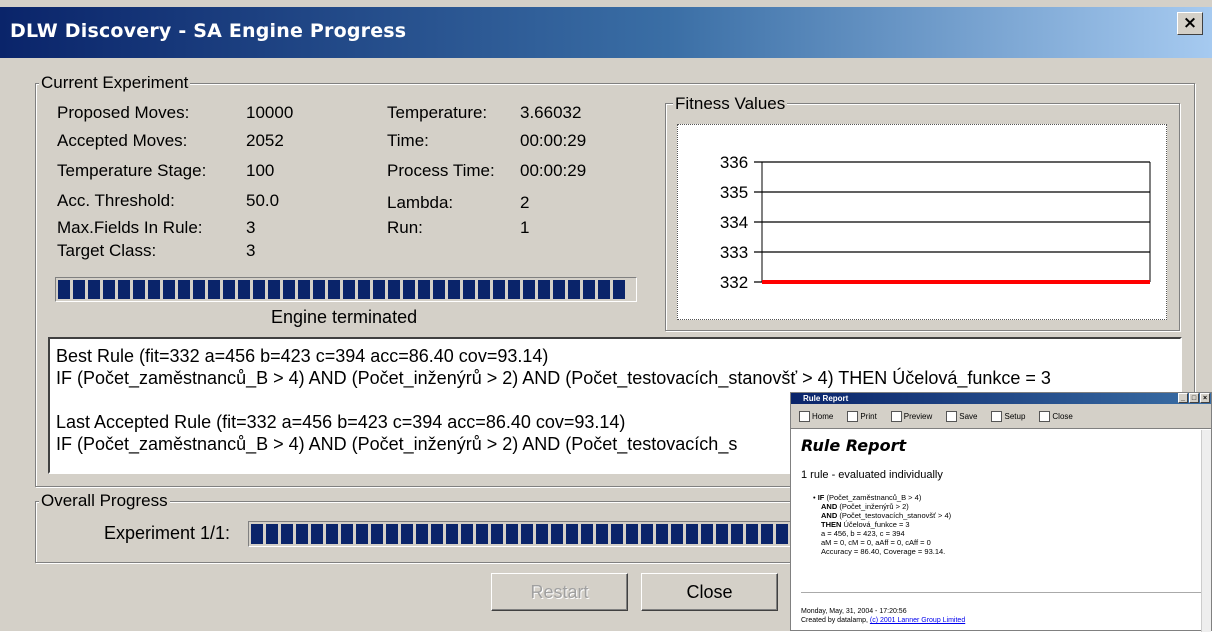 This screenshot has width=1212, height=632. I want to click on toolbar-label: Setup, so click(1015, 416).